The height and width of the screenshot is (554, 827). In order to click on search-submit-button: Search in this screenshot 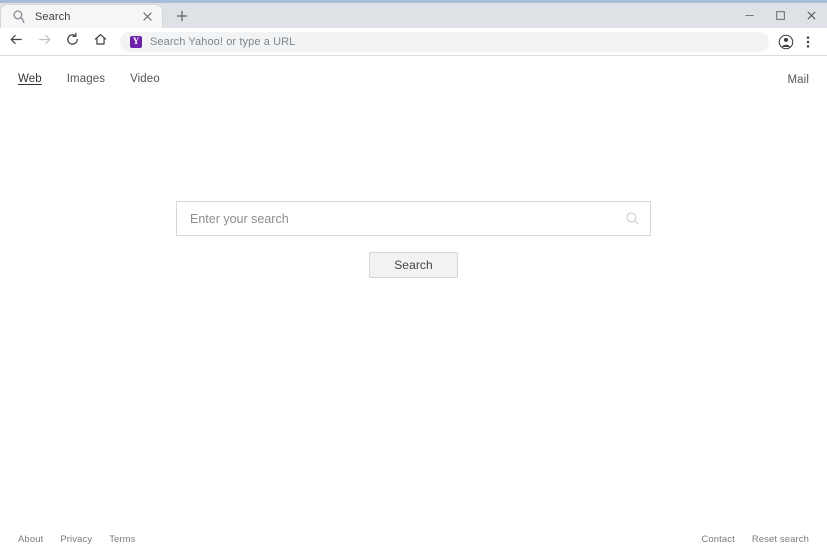, I will do `click(413, 265)`.